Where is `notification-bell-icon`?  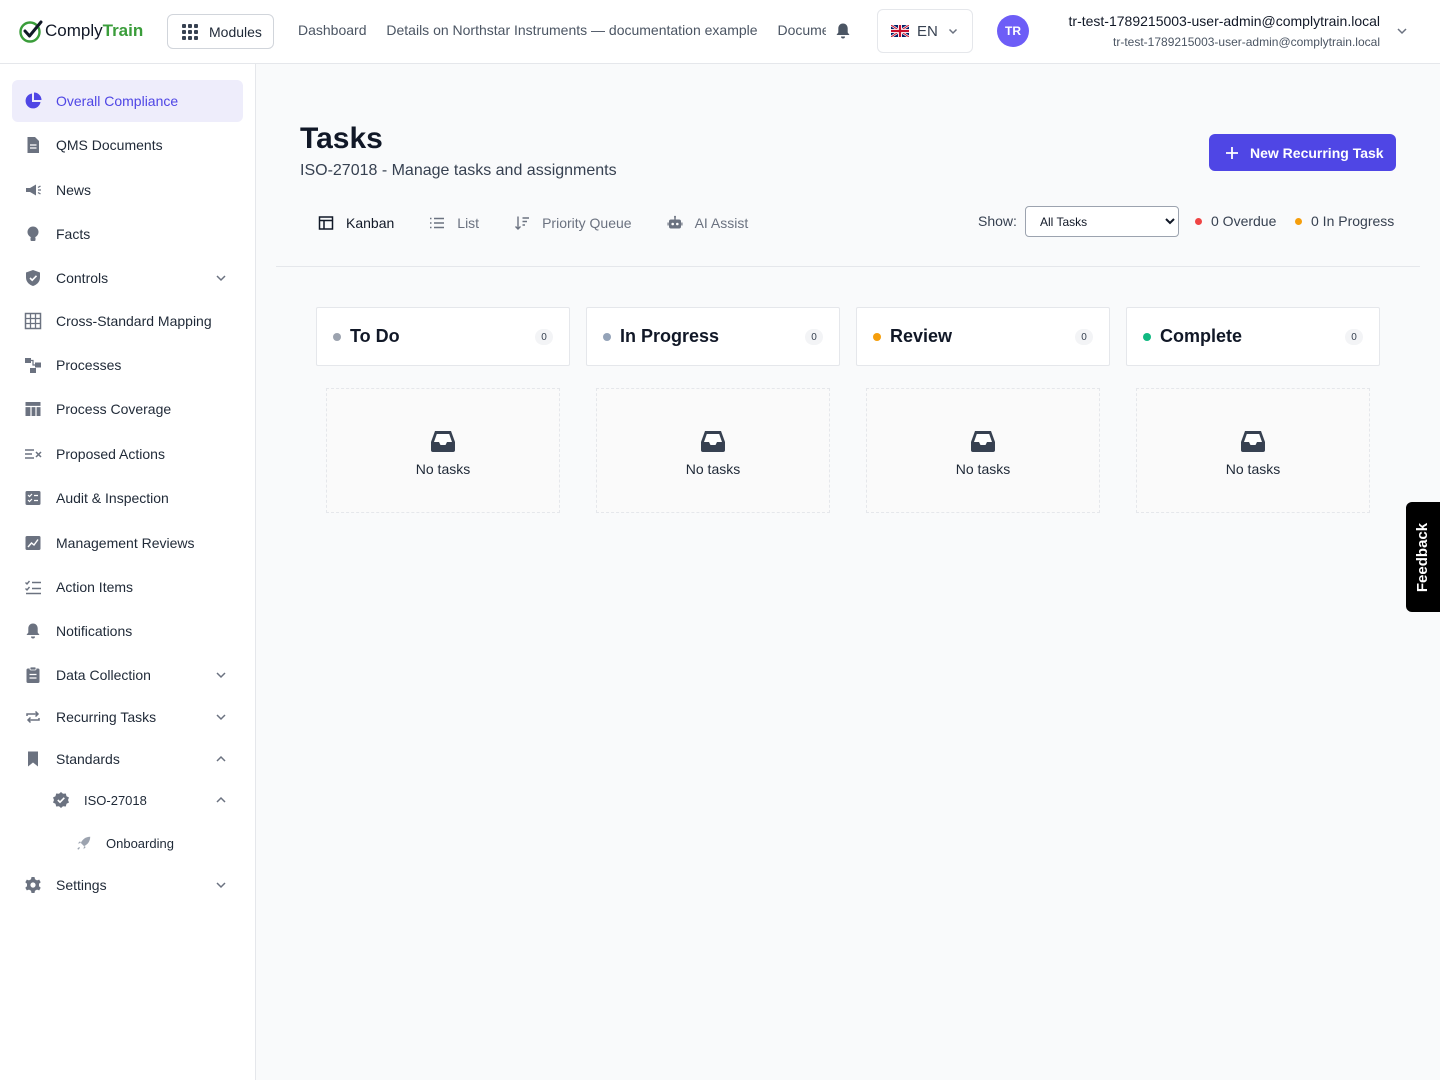 notification-bell-icon is located at coordinates (843, 31).